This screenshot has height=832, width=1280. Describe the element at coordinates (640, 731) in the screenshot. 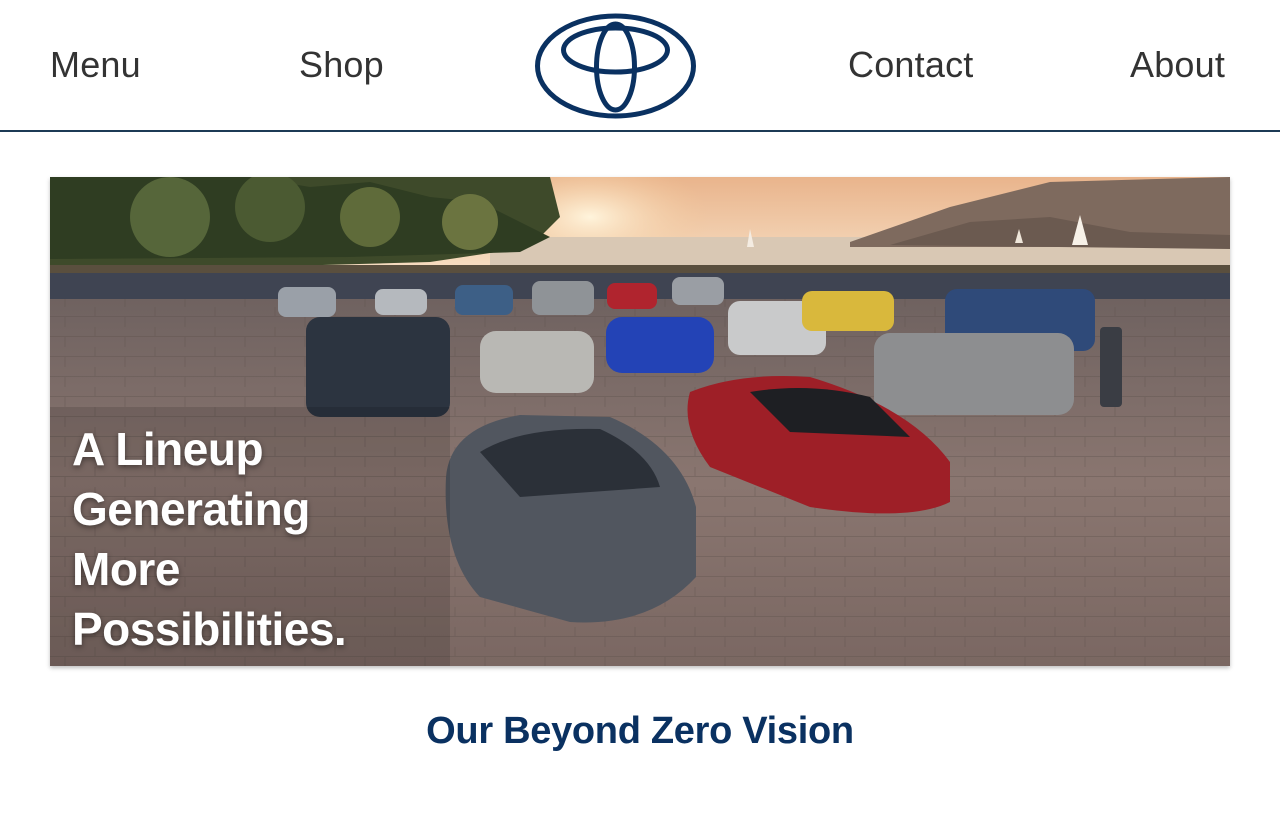

I see `section-title: Our Beyond Zero Vision` at that location.